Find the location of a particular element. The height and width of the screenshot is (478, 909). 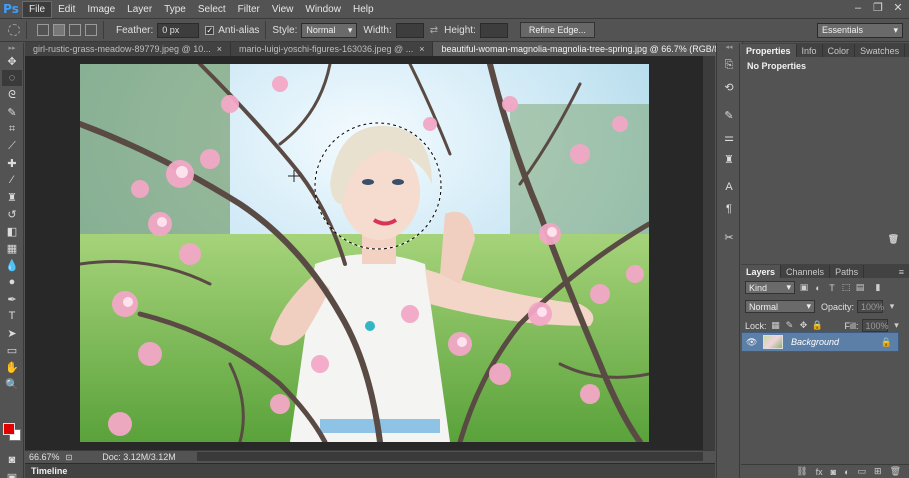

menu-layer: Layer is located at coordinates (139, 9).